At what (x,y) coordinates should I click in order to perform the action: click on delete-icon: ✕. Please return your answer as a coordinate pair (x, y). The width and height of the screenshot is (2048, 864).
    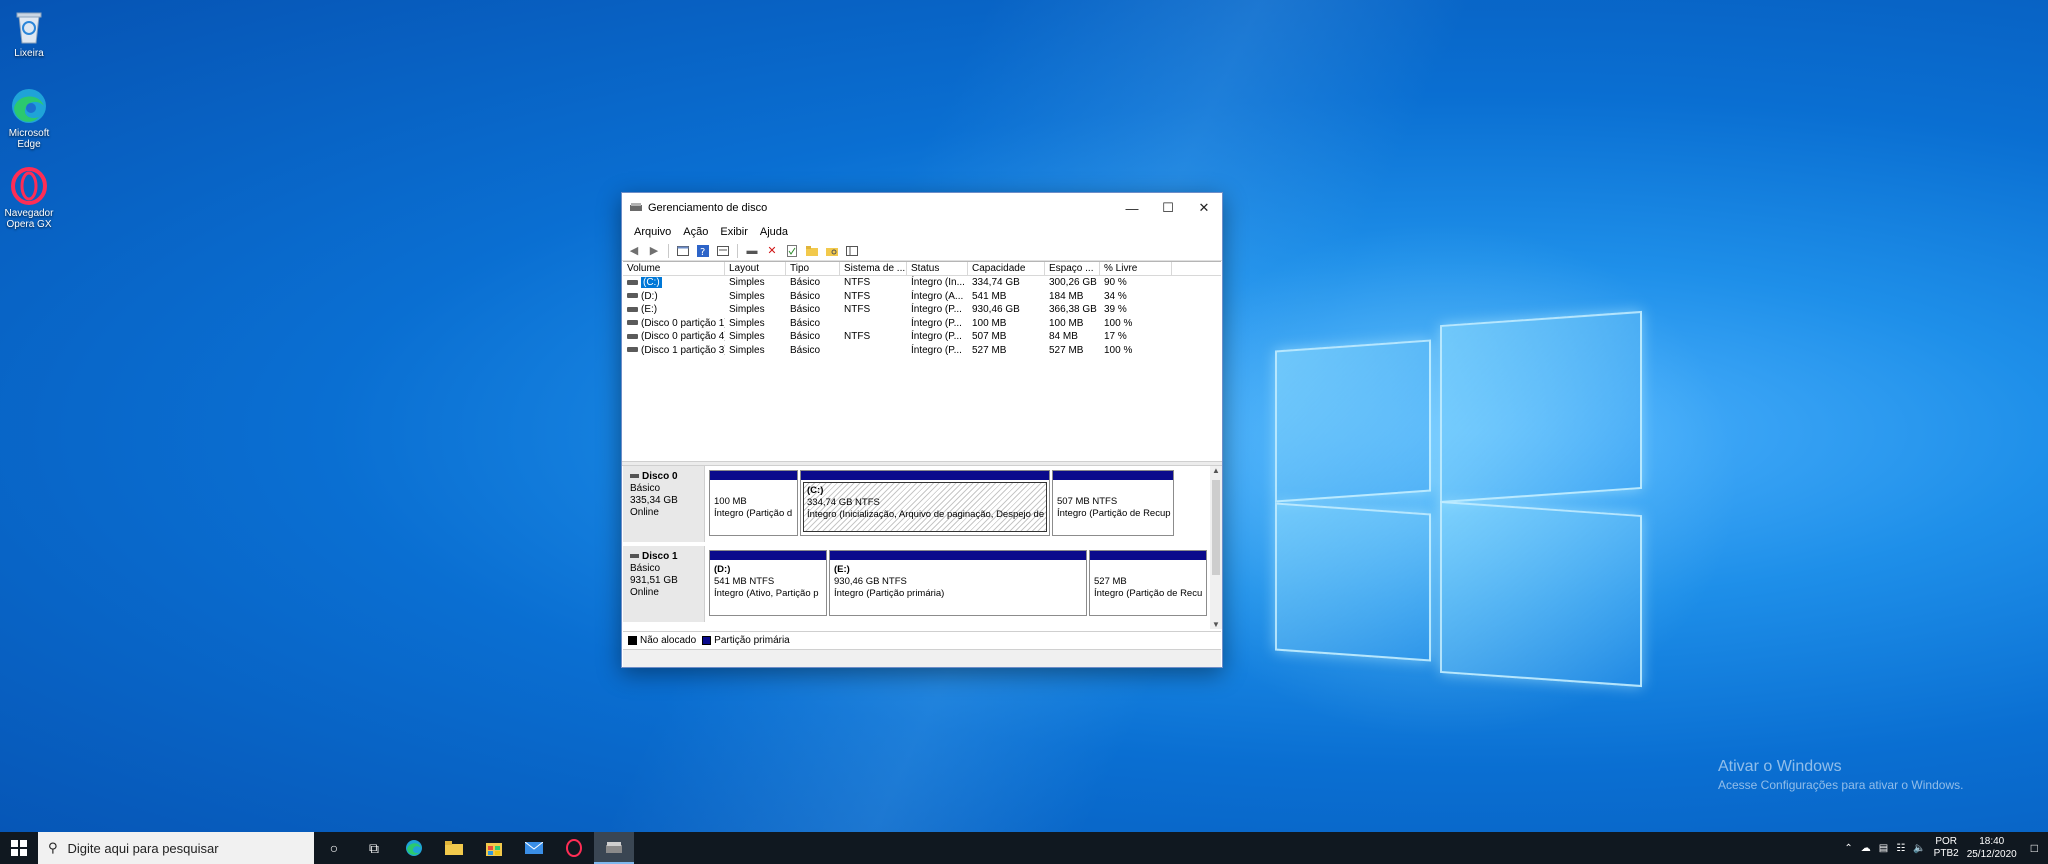
    Looking at the image, I should click on (772, 251).